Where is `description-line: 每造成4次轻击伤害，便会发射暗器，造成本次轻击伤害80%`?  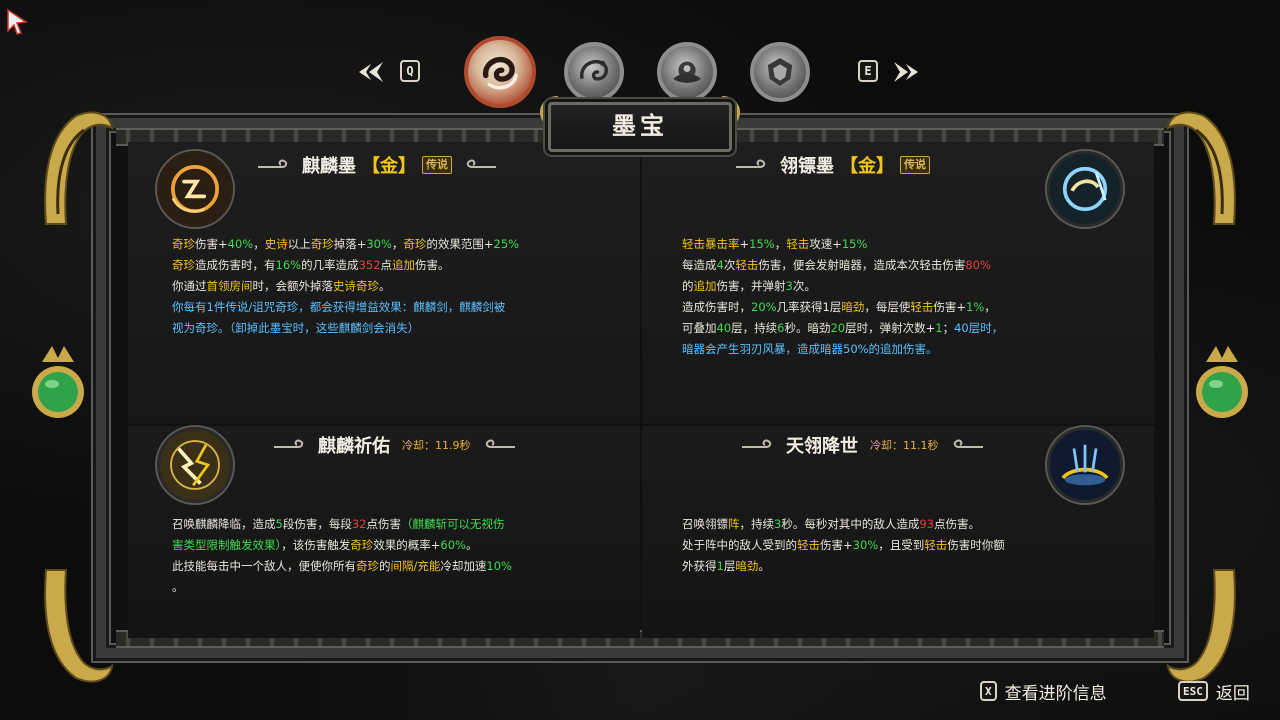
description-line: 每造成4次轻击伤害，便会发射暗器，造成本次轻击伤害80% is located at coordinates (902, 265).